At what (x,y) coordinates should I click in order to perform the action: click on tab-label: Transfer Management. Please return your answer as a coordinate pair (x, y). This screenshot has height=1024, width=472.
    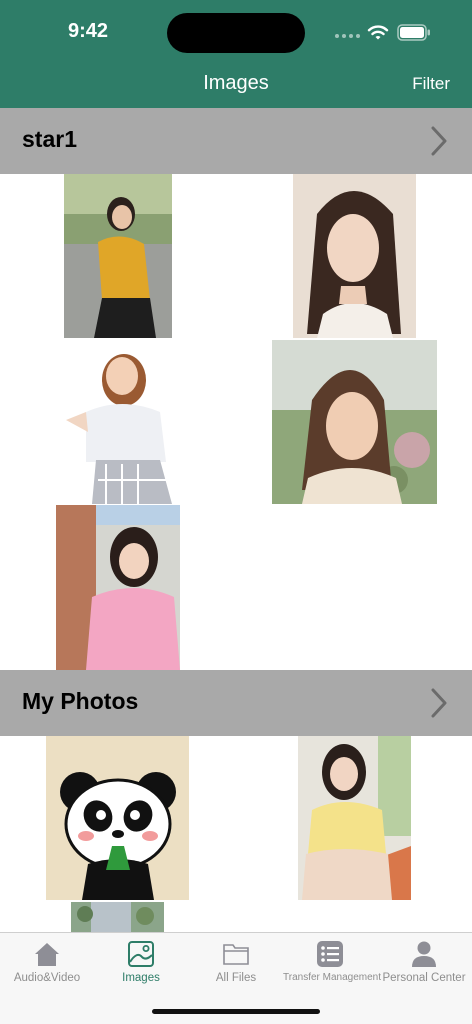
    Looking at the image, I should click on (332, 977).